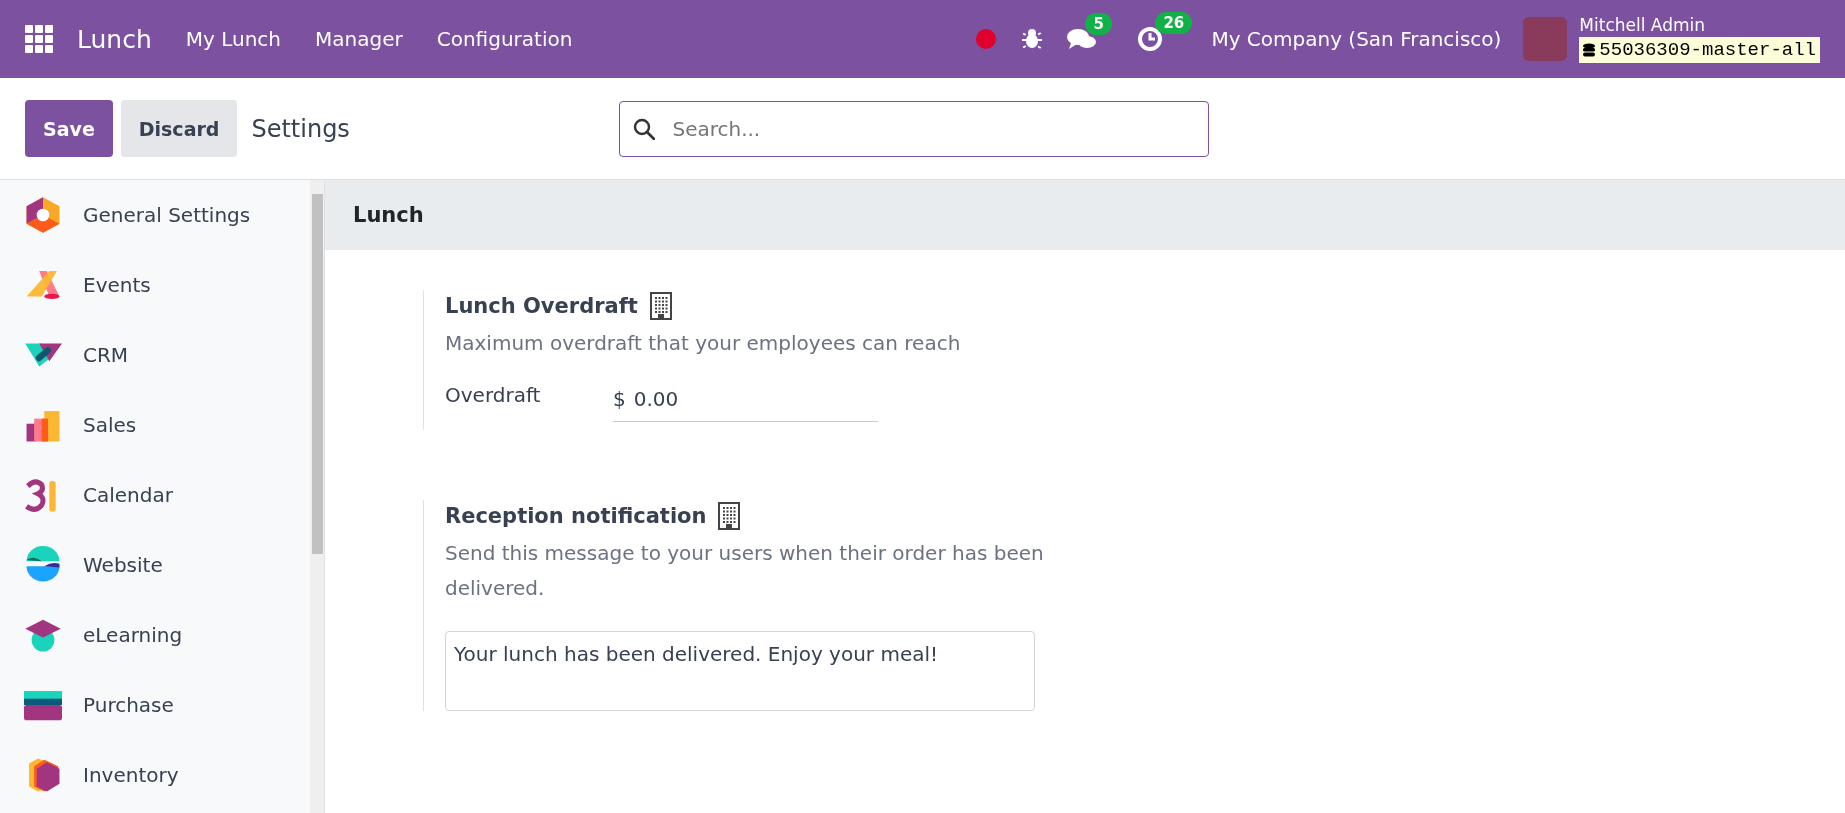  I want to click on sidebar-item: Purchase, so click(155, 705).